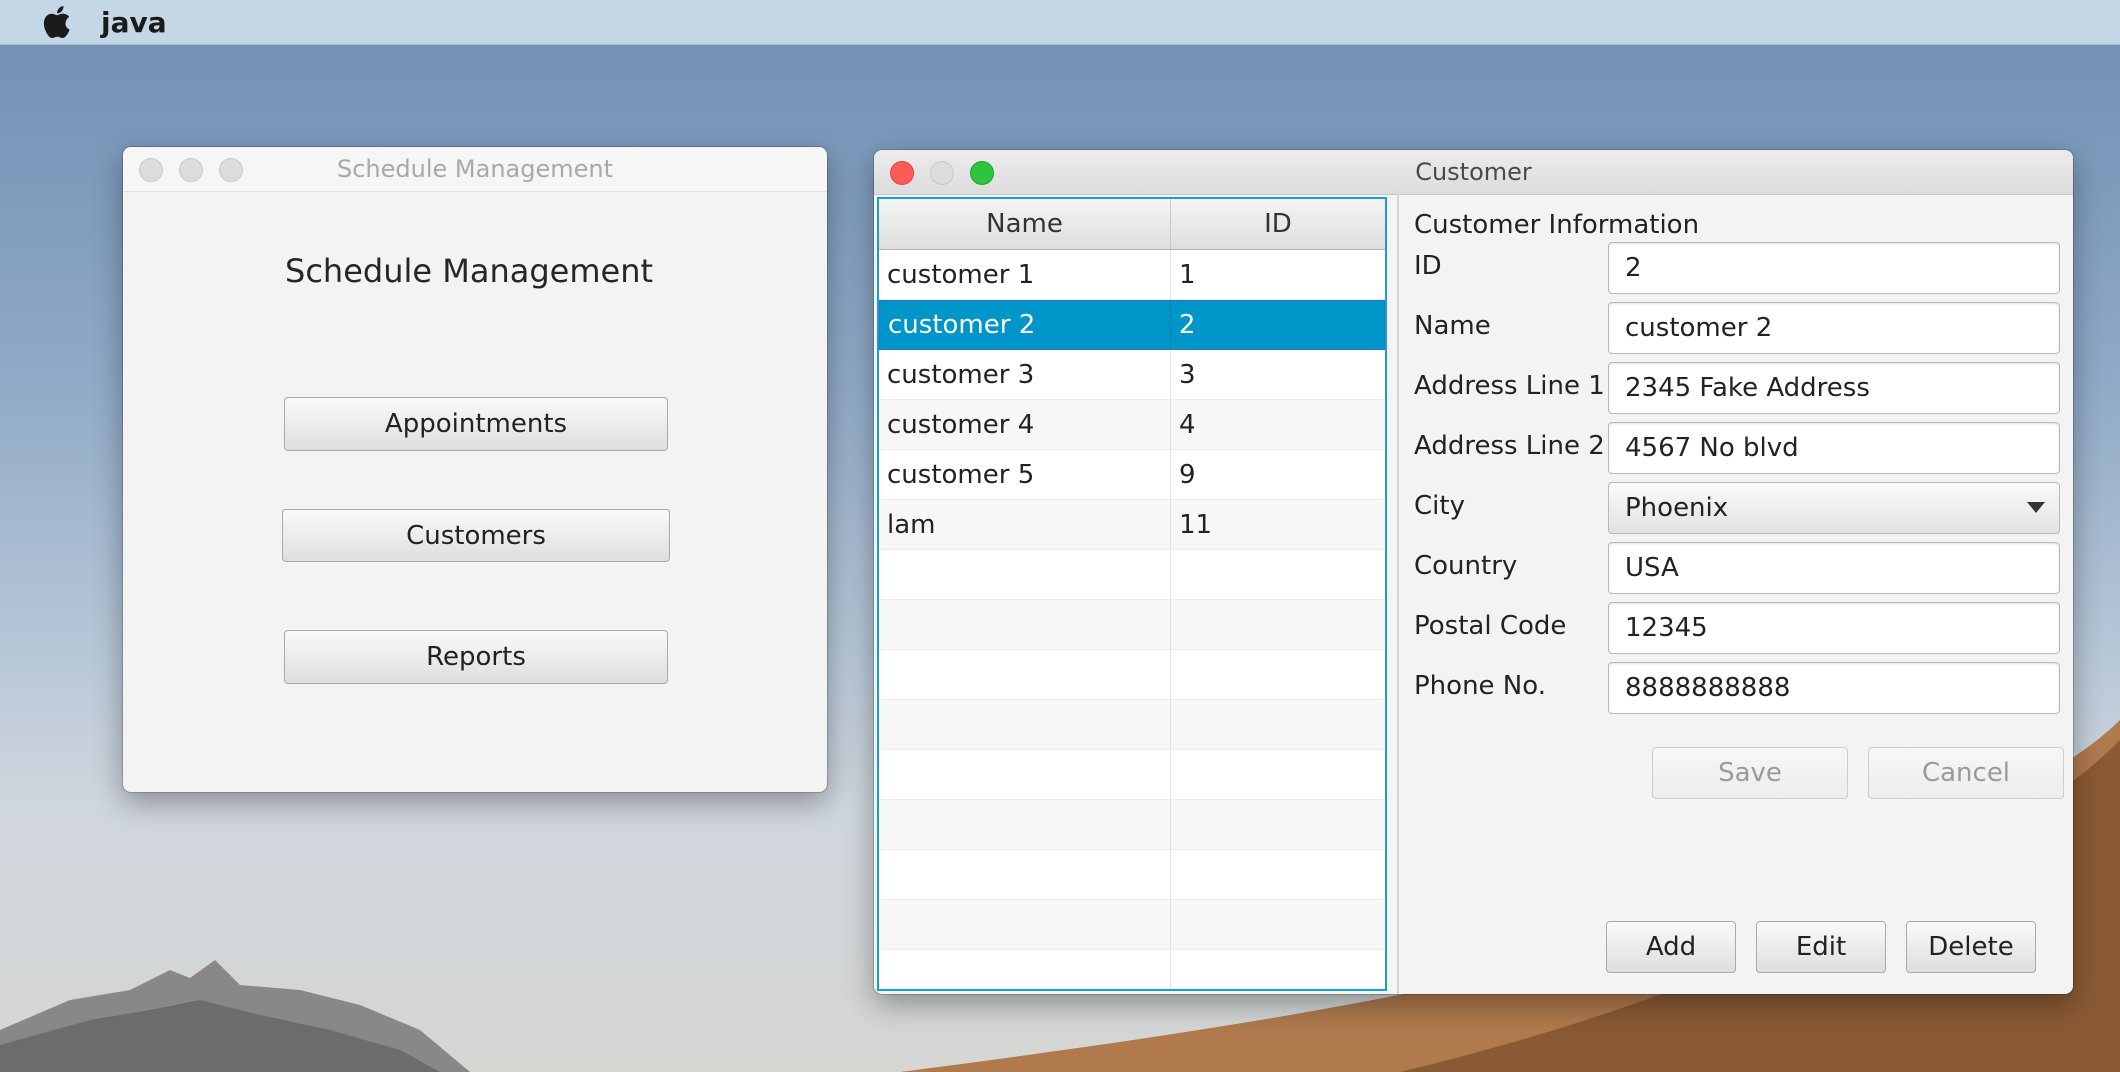  I want to click on save-button: Save, so click(1750, 773).